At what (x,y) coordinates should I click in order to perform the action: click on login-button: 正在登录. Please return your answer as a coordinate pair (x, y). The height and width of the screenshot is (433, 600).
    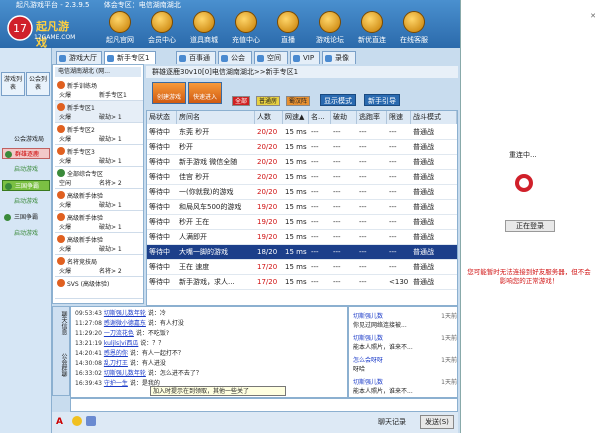
    Looking at the image, I should click on (530, 226).